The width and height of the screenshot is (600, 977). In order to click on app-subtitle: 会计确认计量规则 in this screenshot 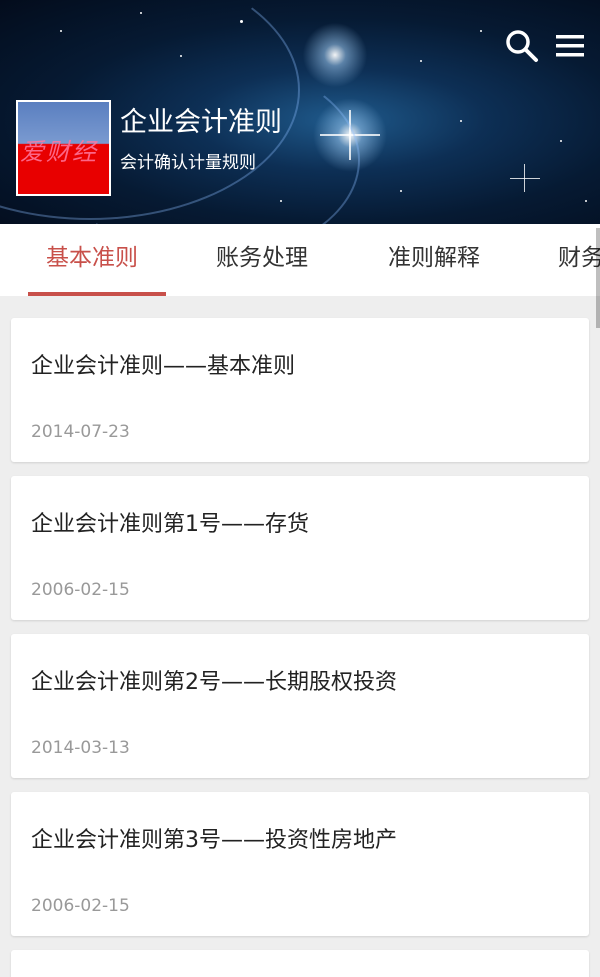, I will do `click(188, 163)`.